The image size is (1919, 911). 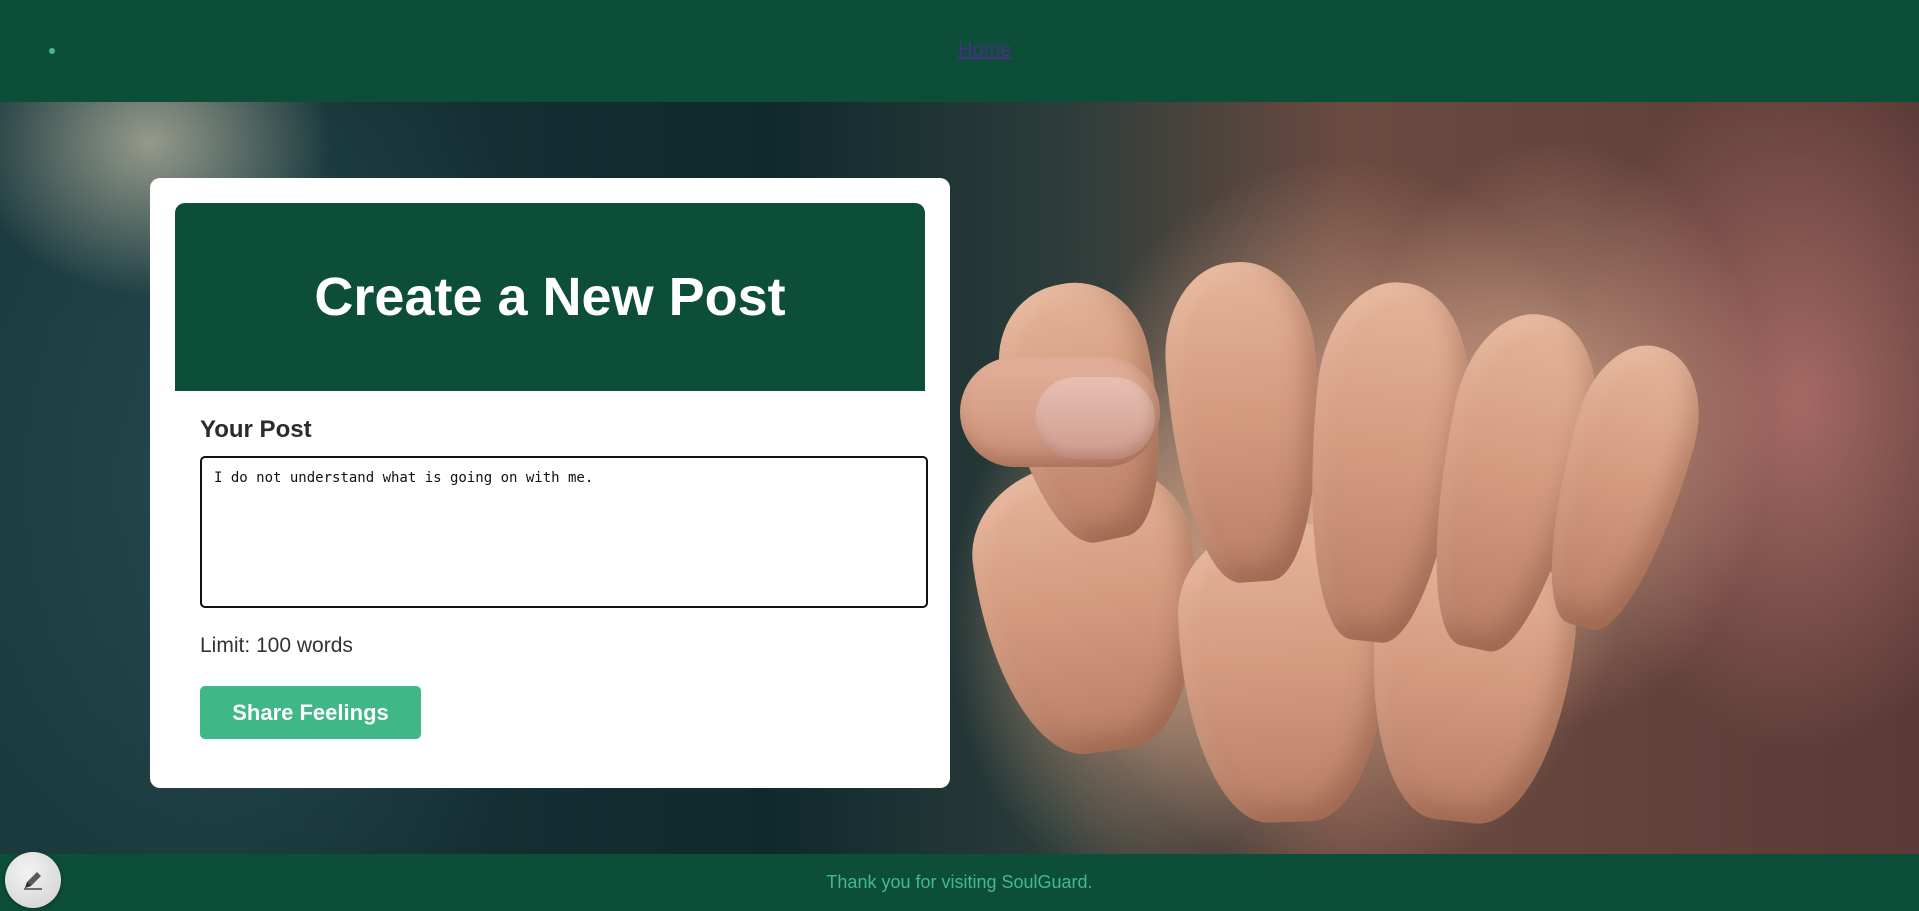 I want to click on card-header: Create a New Post, so click(x=550, y=297).